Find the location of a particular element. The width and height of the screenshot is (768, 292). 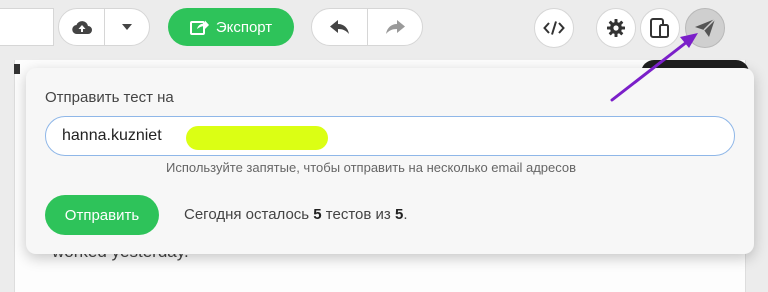

redo-icon is located at coordinates (395, 27).